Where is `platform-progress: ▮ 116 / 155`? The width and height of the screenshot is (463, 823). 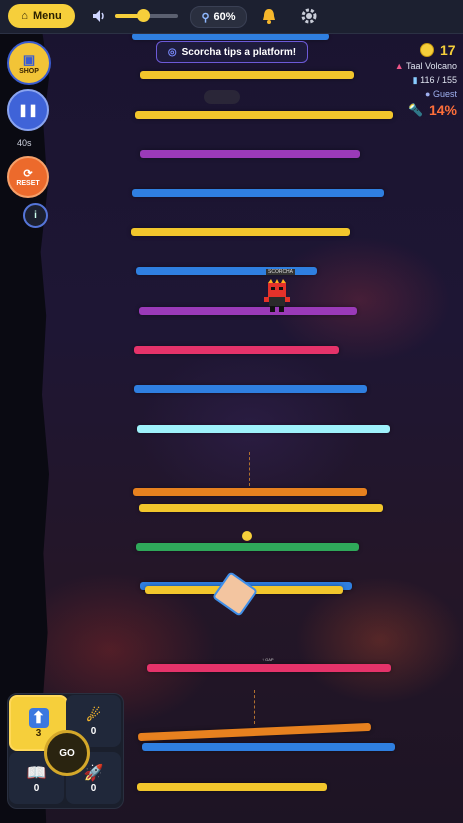
platform-progress: ▮ 116 / 155 is located at coordinates (435, 80).